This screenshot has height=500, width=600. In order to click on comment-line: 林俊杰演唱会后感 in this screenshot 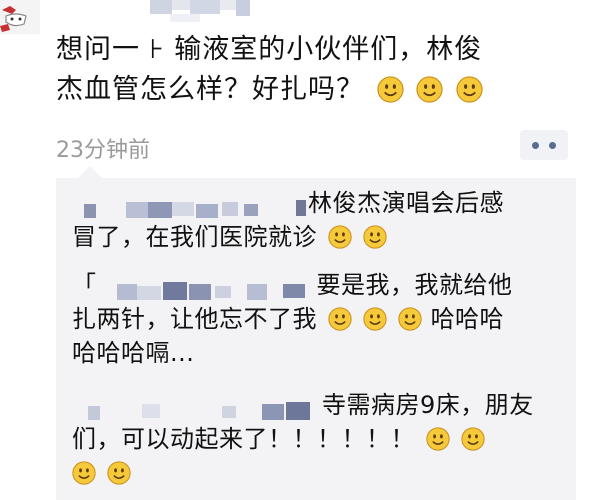, I will do `click(320, 203)`.